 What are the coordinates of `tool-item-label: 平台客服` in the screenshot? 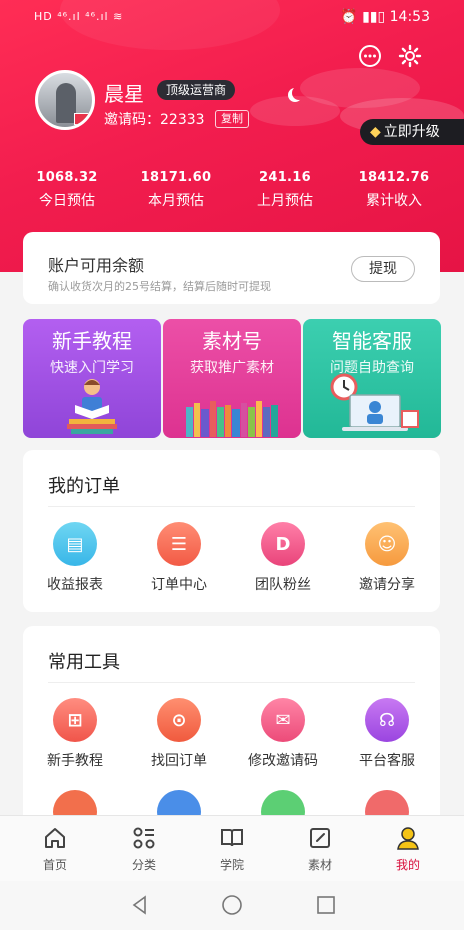 It's located at (387, 761).